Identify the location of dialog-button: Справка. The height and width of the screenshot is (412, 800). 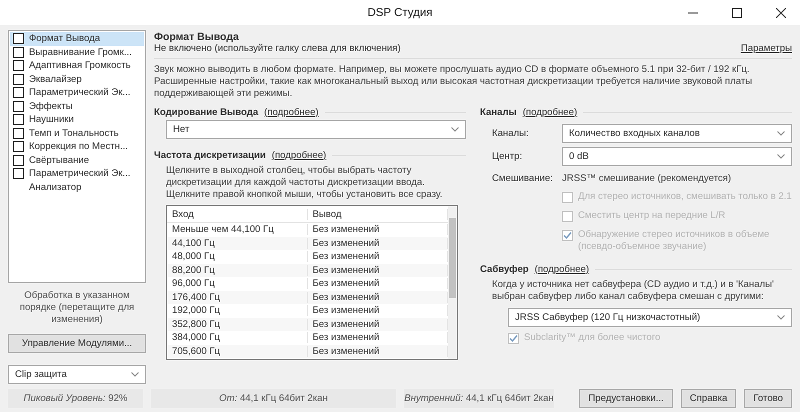
(708, 398).